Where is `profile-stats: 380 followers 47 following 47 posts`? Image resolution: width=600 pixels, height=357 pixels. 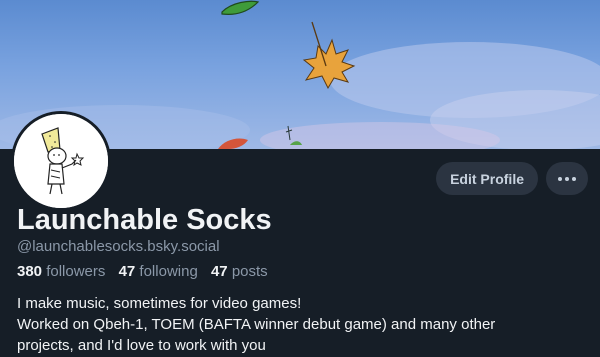 profile-stats: 380 followers 47 following 47 posts is located at coordinates (147, 272).